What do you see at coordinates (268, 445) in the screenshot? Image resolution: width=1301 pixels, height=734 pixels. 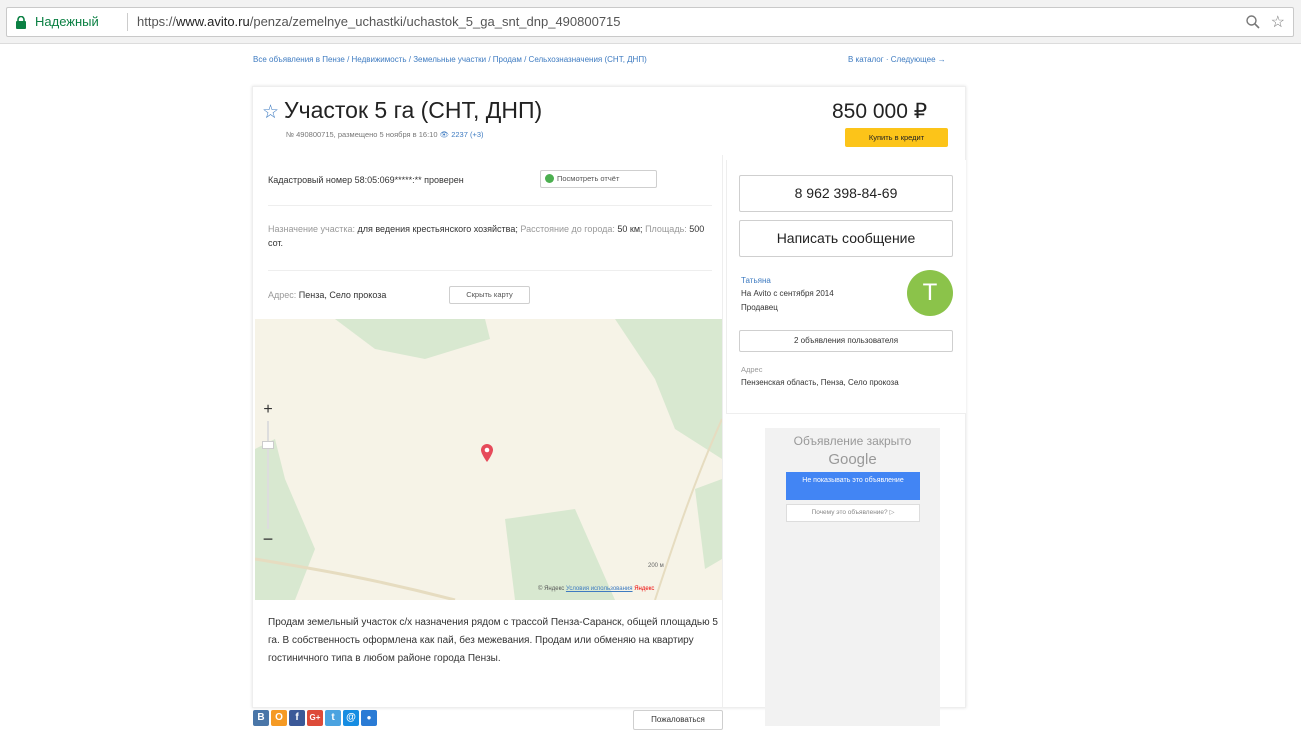 I see `zoom-slider-handle` at bounding box center [268, 445].